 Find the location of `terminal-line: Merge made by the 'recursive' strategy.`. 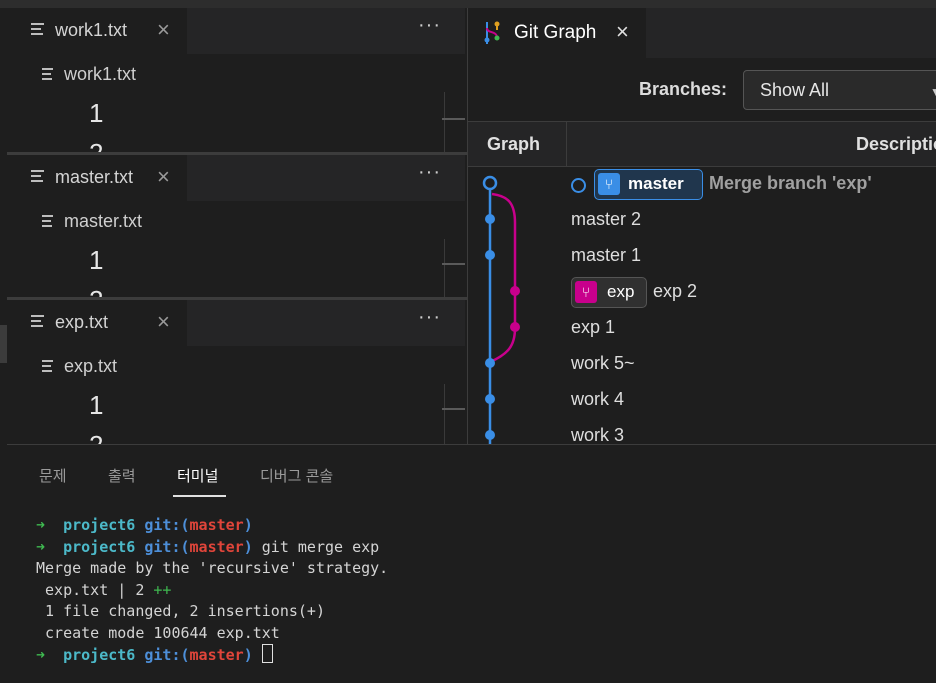

terminal-line: Merge made by the 'recursive' strategy. is located at coordinates (212, 568).